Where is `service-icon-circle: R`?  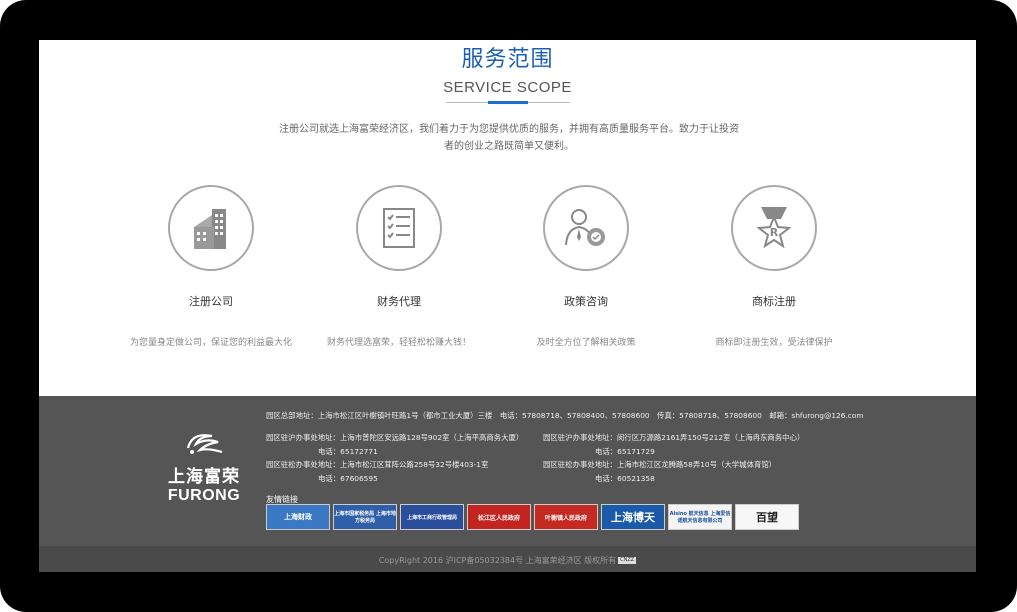 service-icon-circle: R is located at coordinates (774, 228).